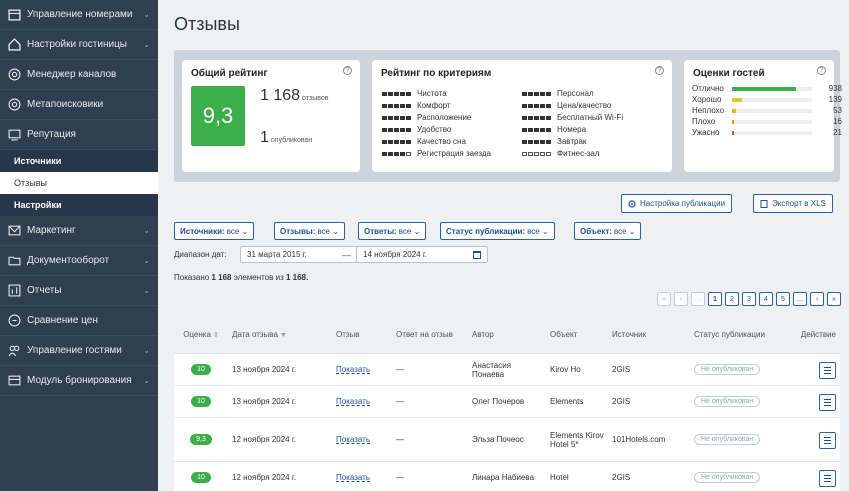 This screenshot has height=491, width=849. Describe the element at coordinates (192, 277) in the screenshot. I see `shown-prefix: Показано` at that location.